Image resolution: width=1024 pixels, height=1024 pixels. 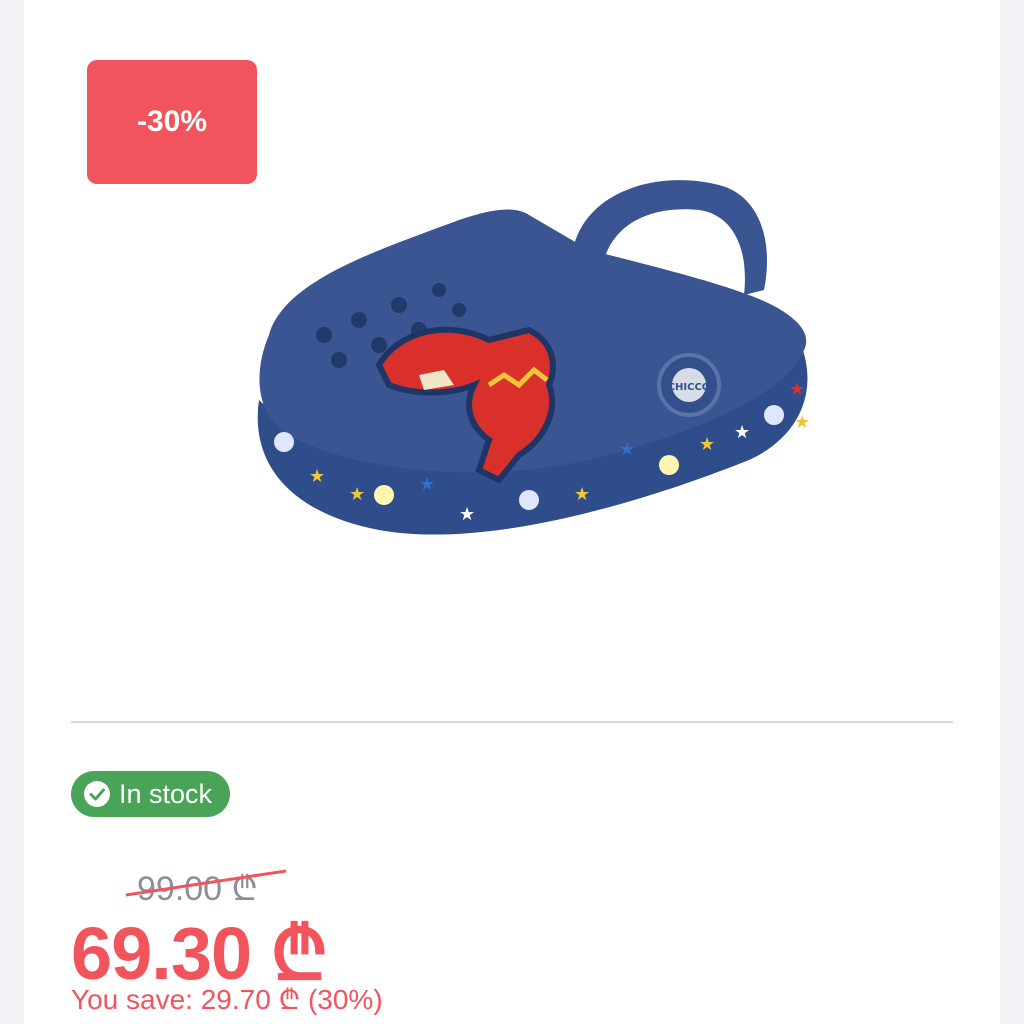 I want to click on stock-status-badge: In stock, so click(x=151, y=794).